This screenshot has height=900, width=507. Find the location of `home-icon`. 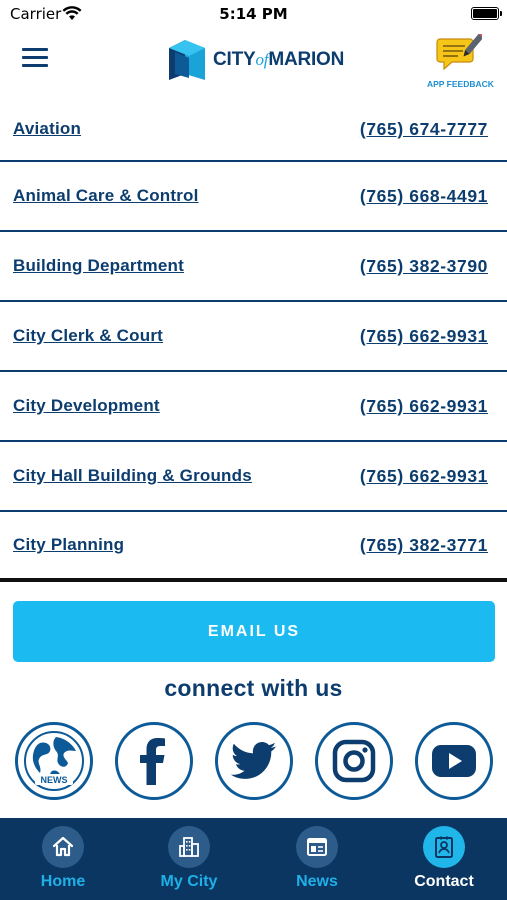

home-icon is located at coordinates (63, 847).